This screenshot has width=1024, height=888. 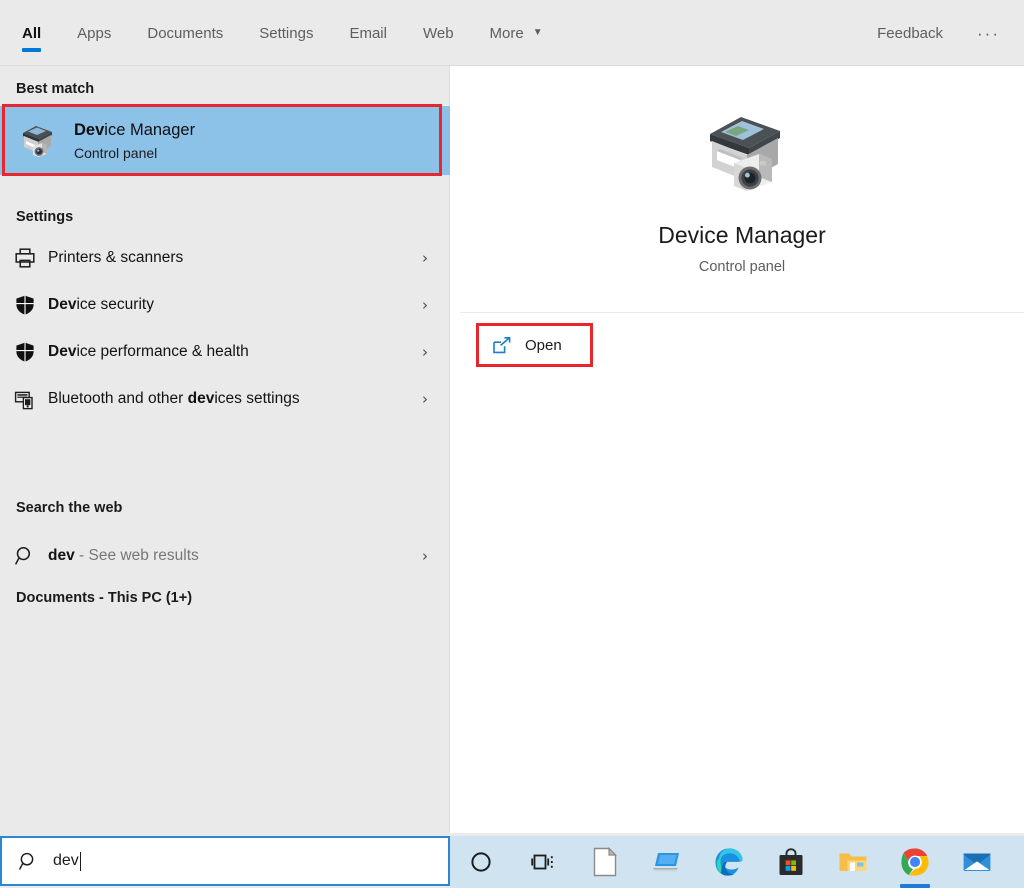 What do you see at coordinates (543, 345) in the screenshot?
I see `open-button-label: Open` at bounding box center [543, 345].